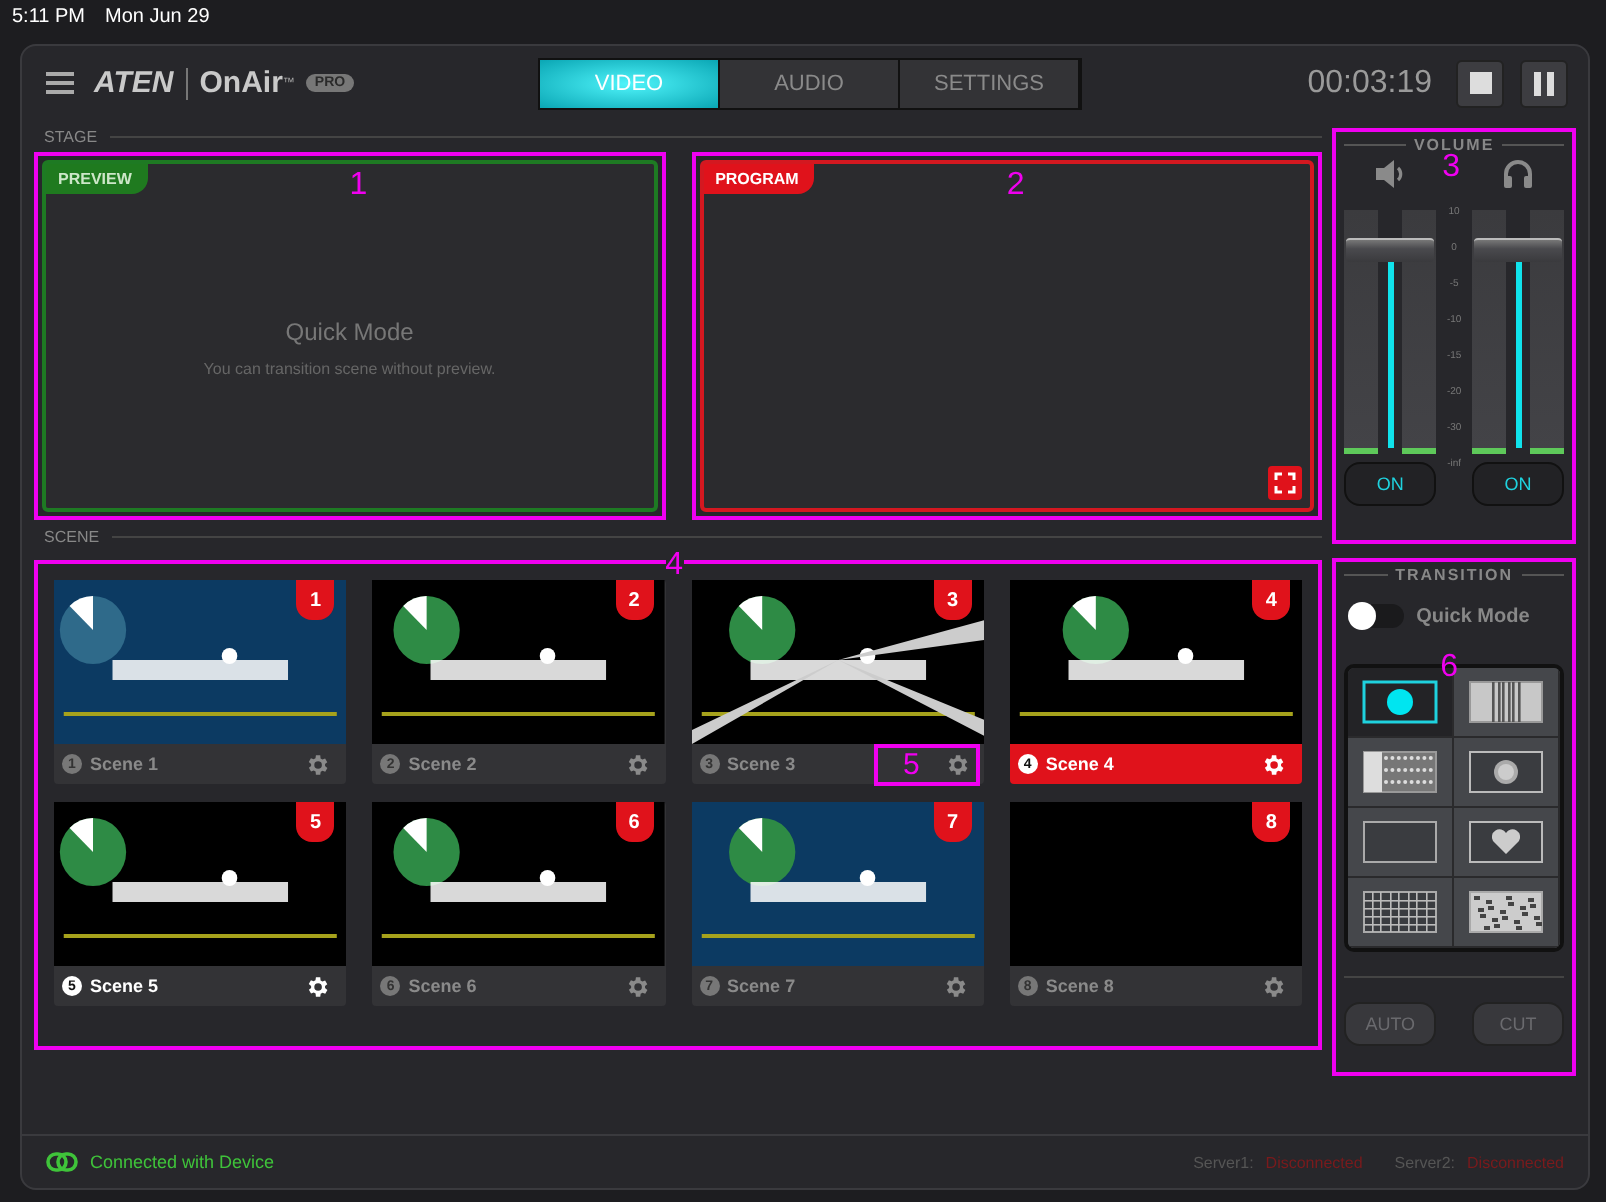  I want to click on scene-number-badge: 8, so click(1271, 822).